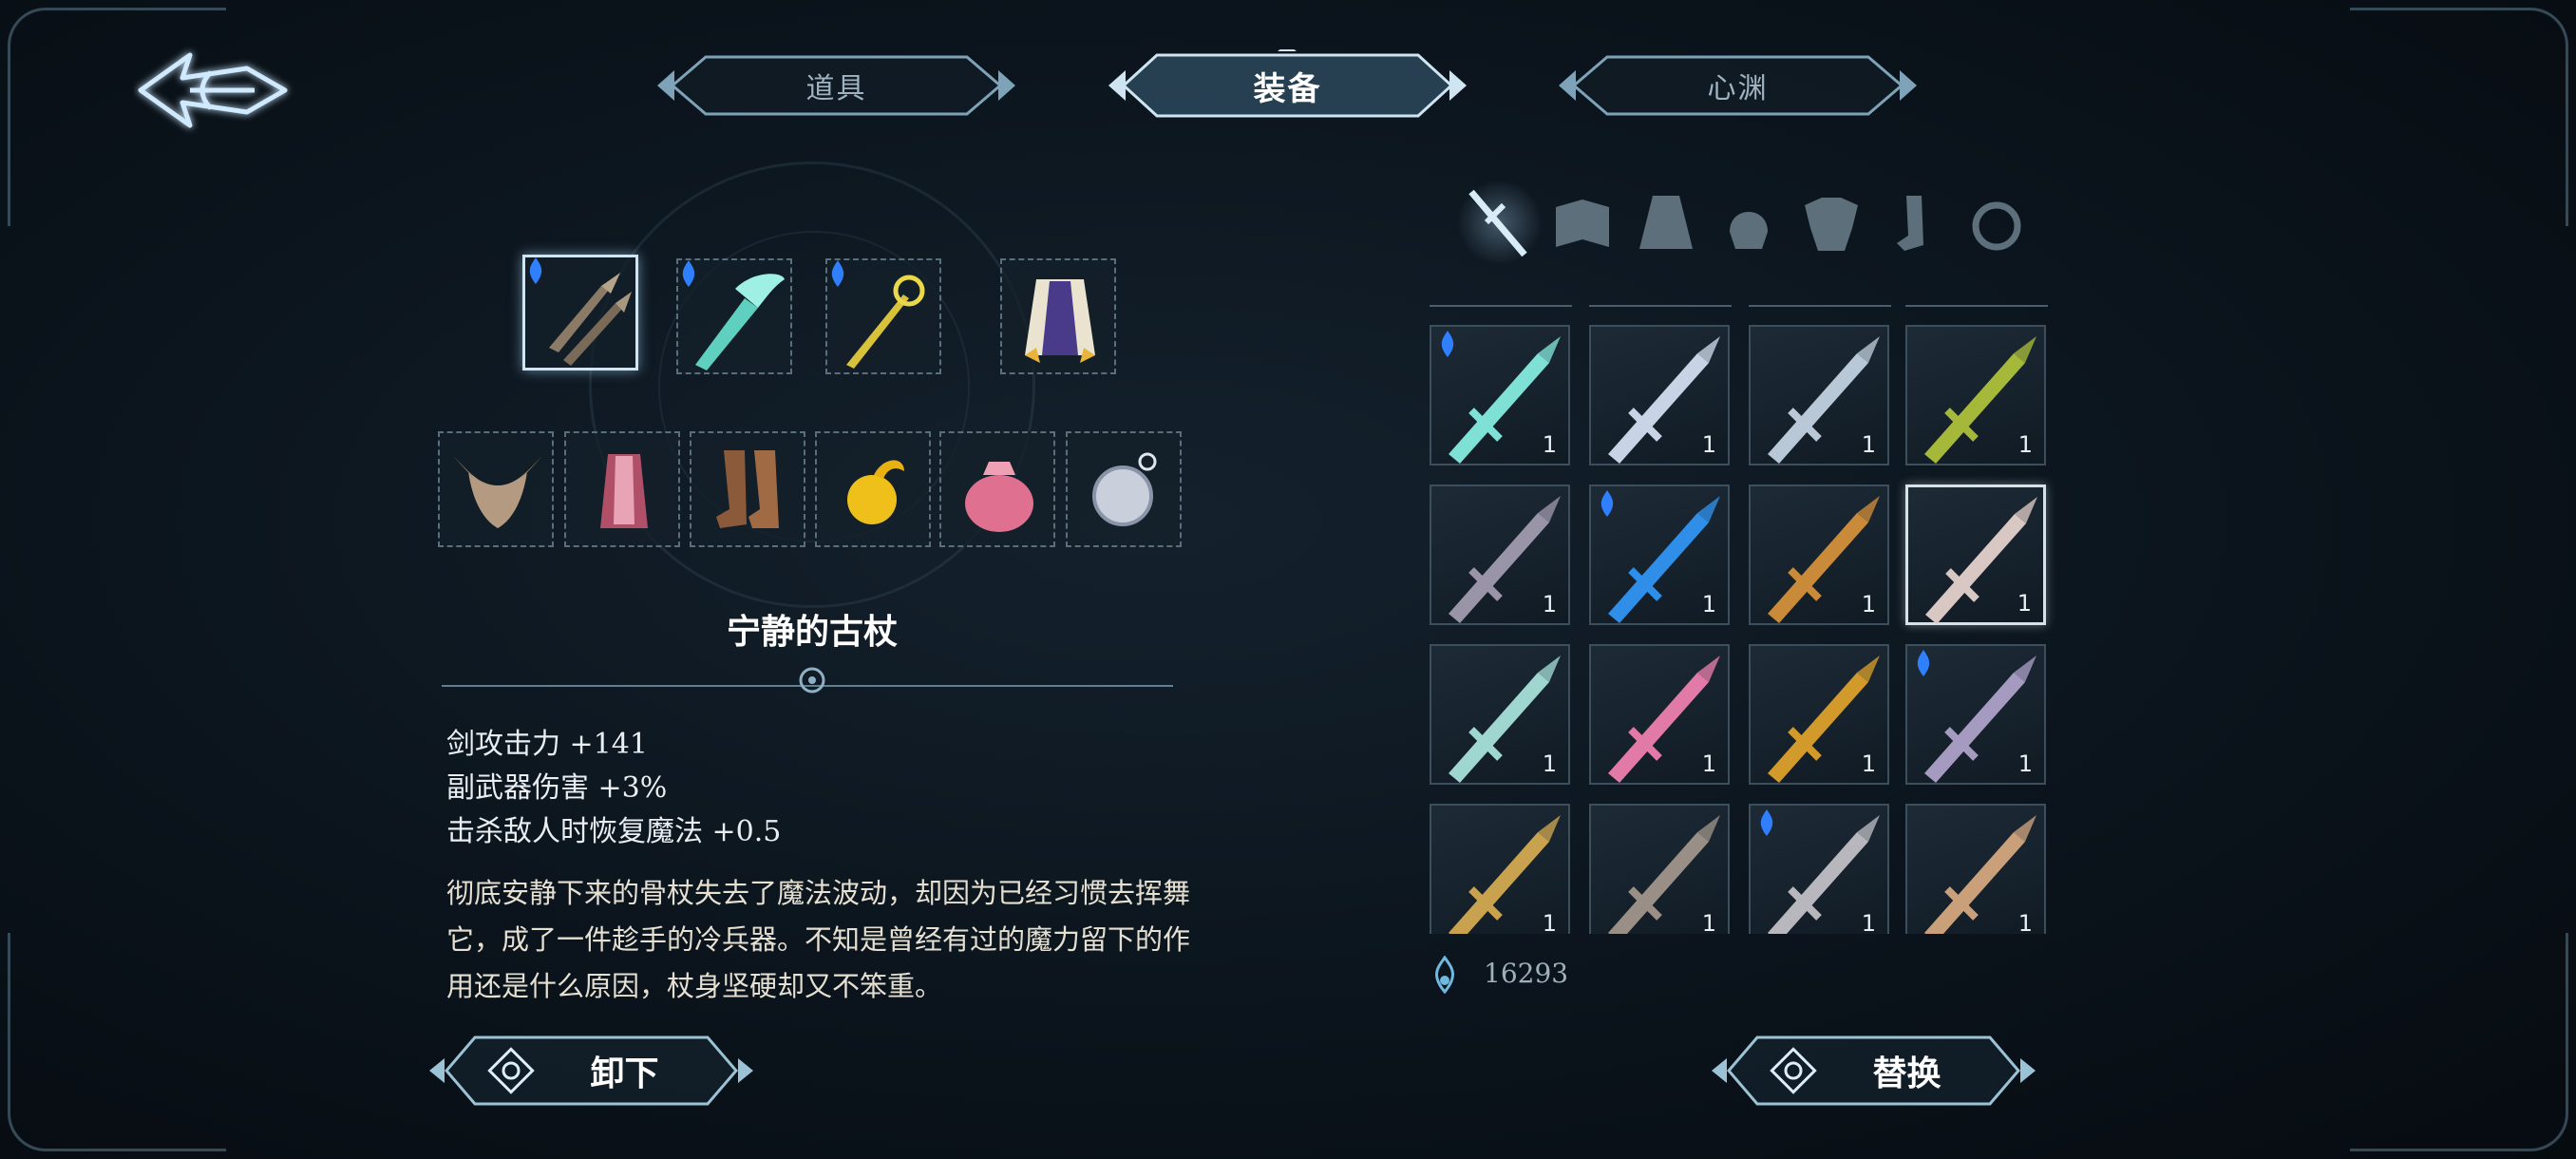  I want to click on book-icon, so click(1582, 223).